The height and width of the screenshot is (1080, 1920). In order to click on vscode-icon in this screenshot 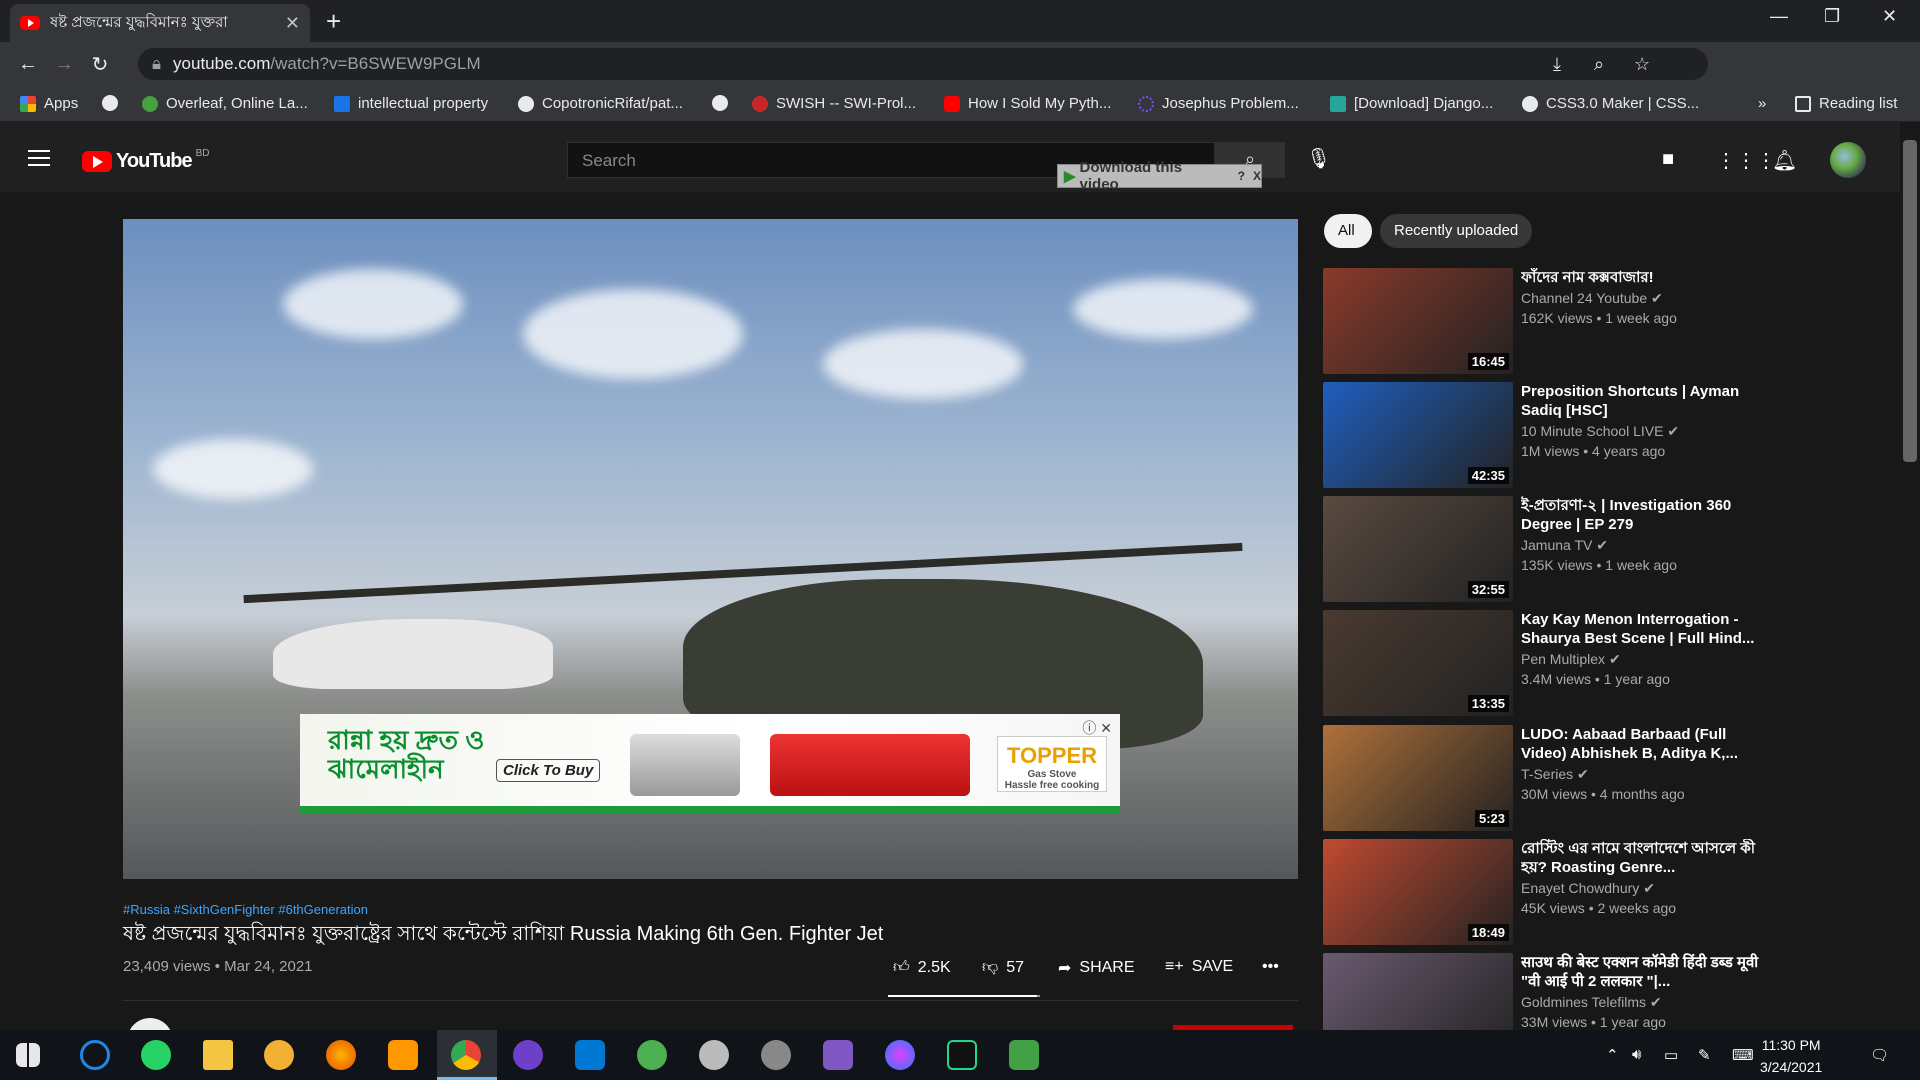, I will do `click(590, 1055)`.